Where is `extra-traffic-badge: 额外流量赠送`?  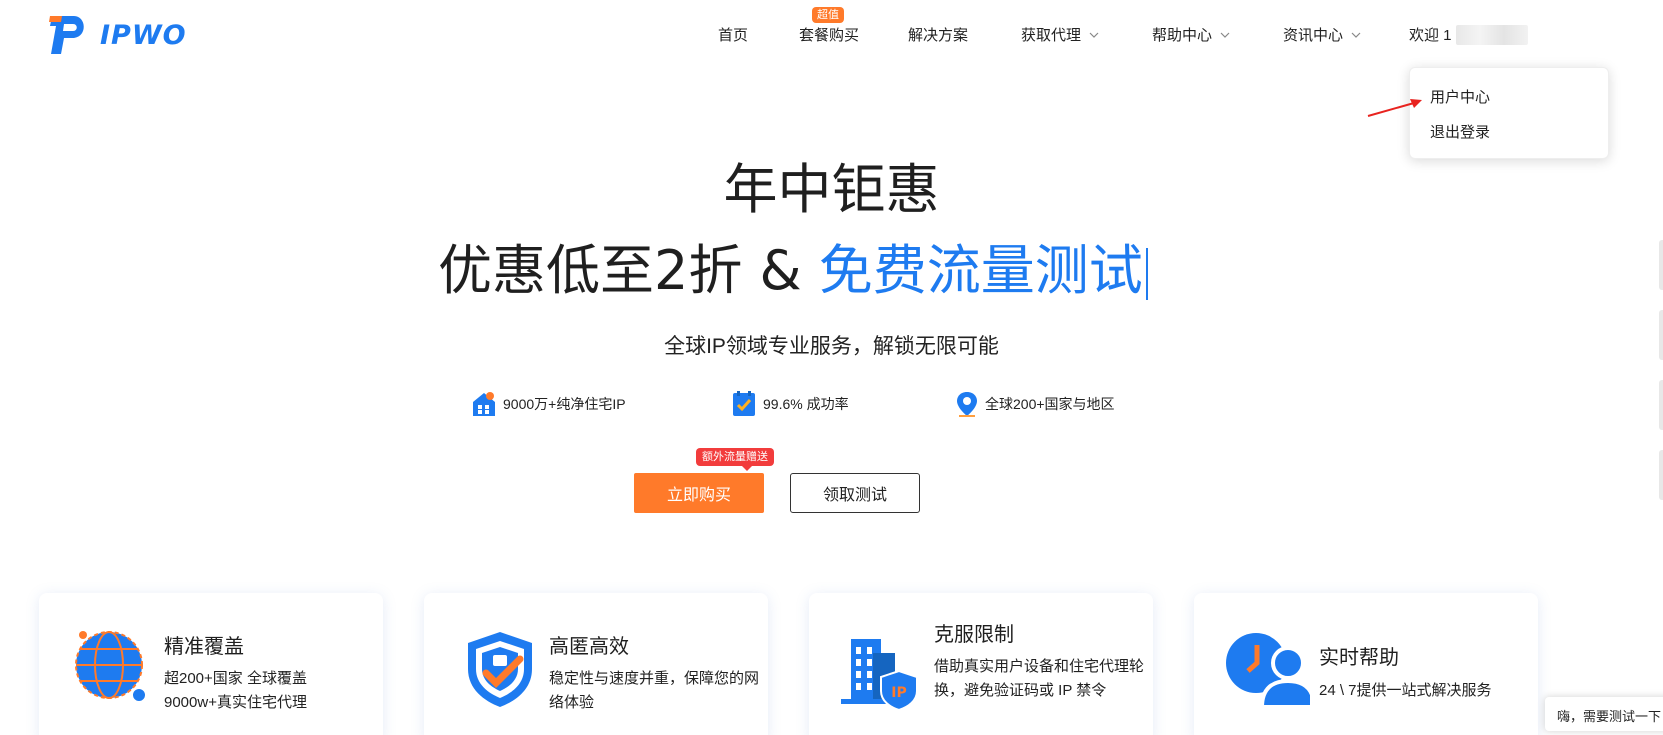 extra-traffic-badge: 额外流量赠送 is located at coordinates (735, 459).